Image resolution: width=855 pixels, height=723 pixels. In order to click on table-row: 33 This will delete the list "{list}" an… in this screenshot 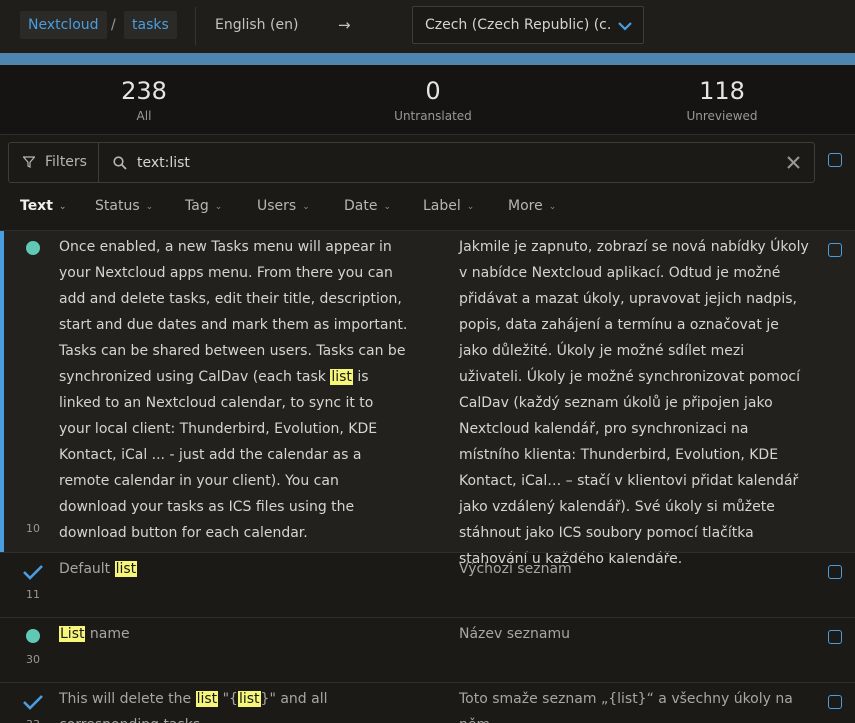, I will do `click(427, 702)`.